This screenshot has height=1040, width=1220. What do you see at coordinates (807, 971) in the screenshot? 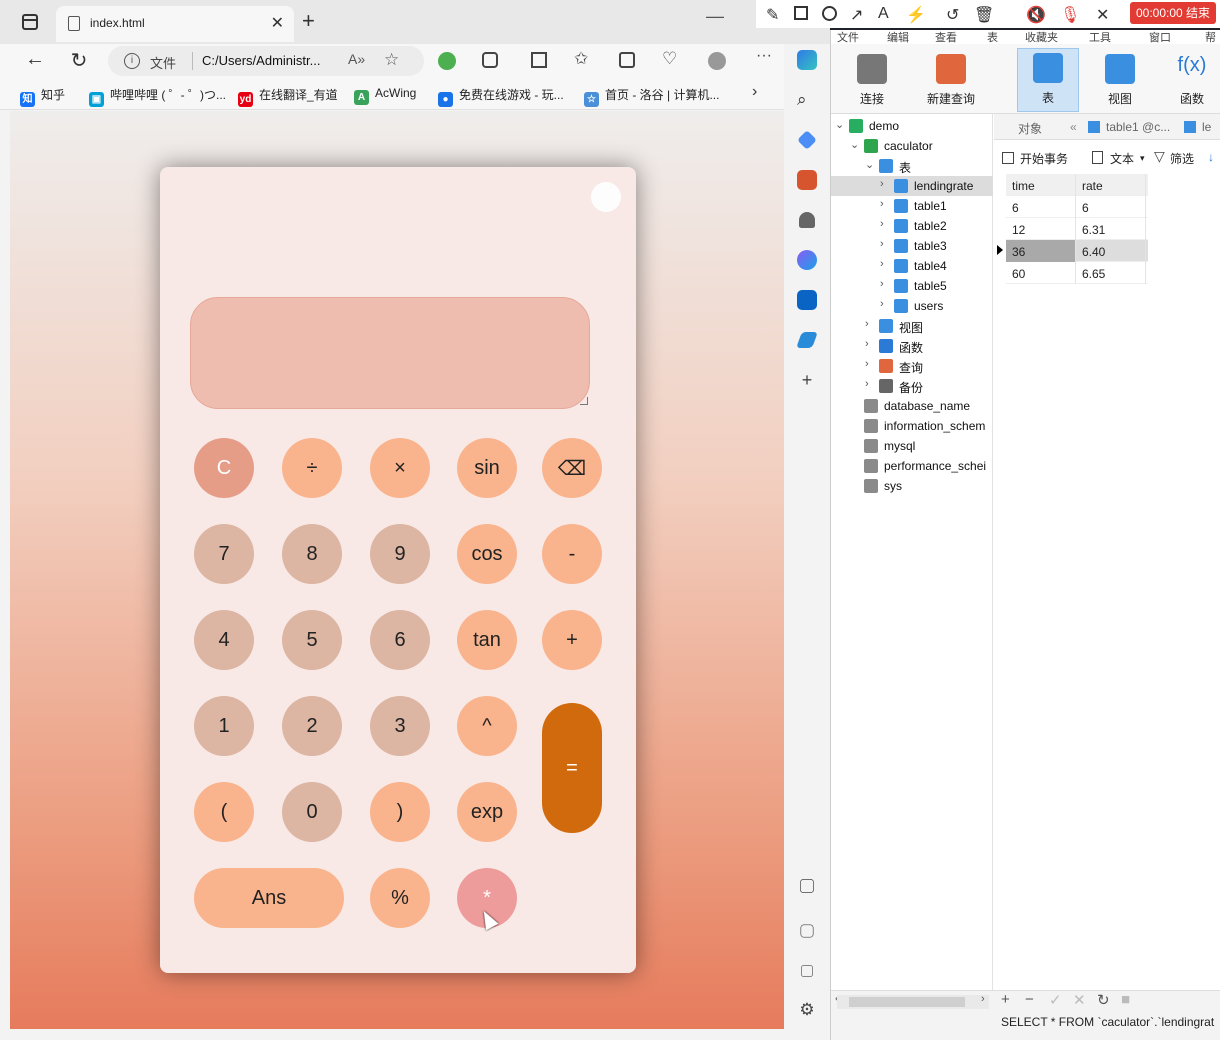
I see `open-external-icon` at bounding box center [807, 971].